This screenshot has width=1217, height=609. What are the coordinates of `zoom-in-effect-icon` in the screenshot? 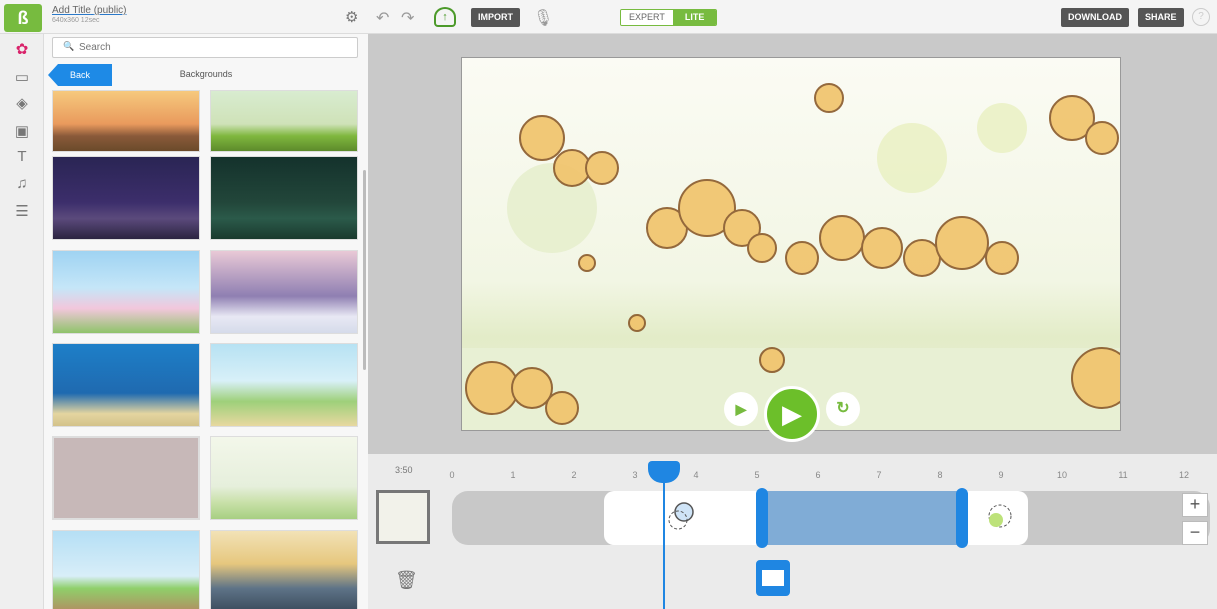 It's located at (684, 516).